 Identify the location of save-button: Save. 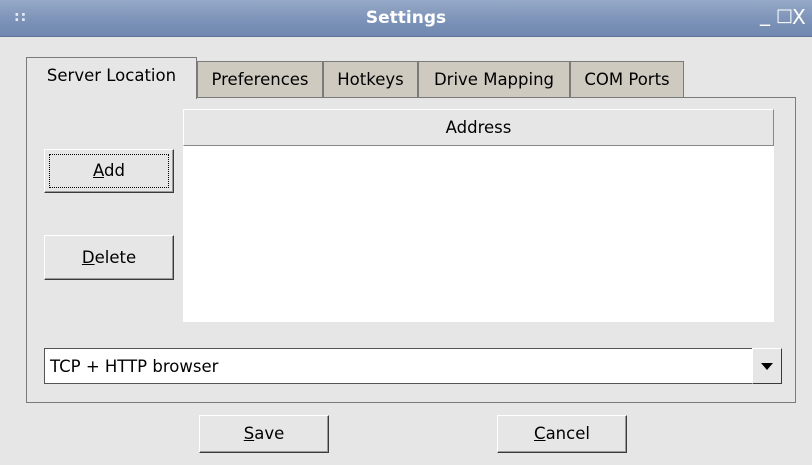
(264, 434).